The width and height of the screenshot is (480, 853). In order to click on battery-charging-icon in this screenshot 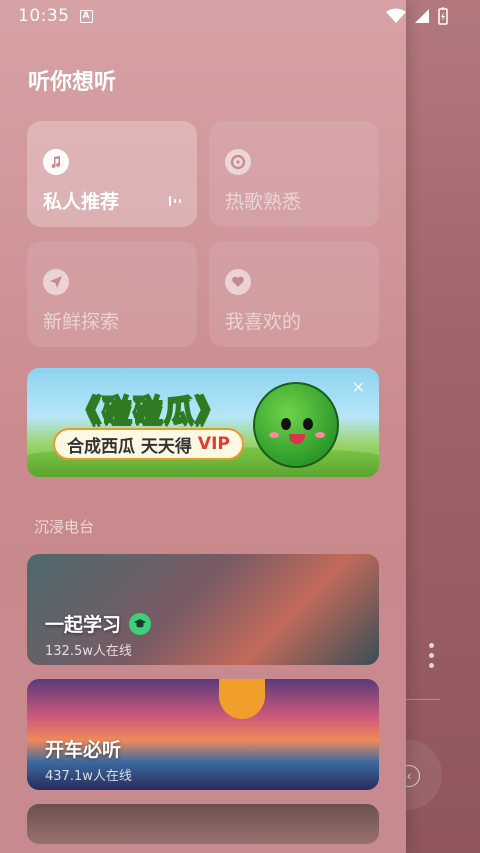, I will do `click(443, 16)`.